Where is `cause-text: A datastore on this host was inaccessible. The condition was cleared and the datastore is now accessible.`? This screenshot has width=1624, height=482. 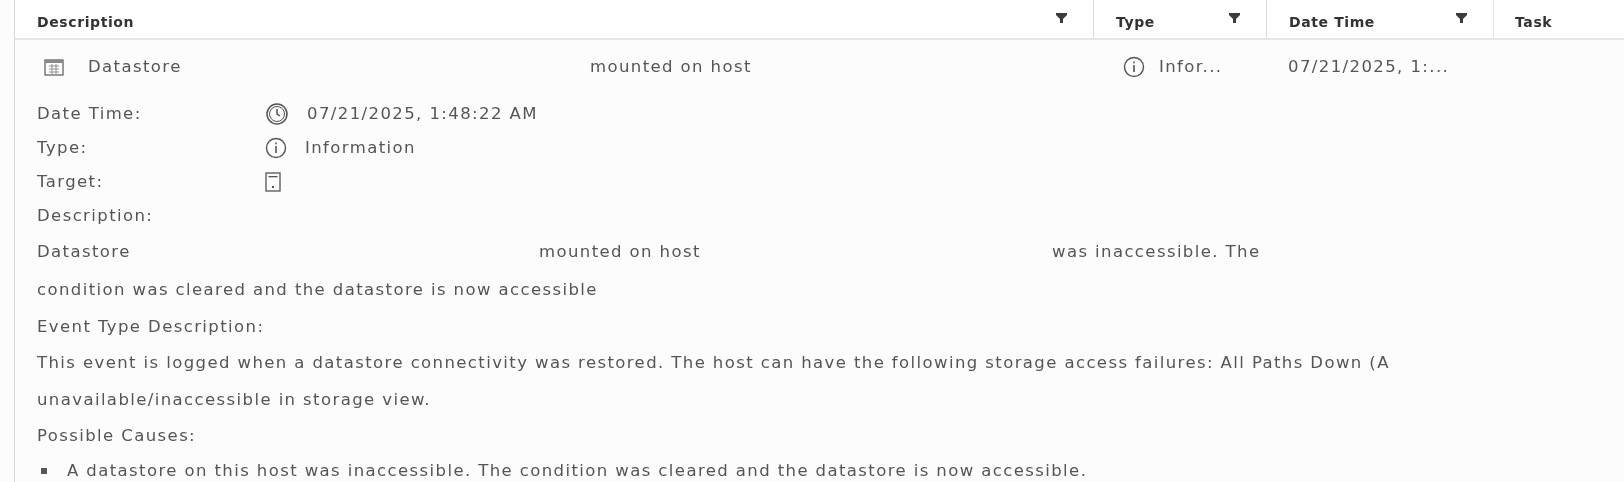
cause-text: A datastore on this host was inaccessible. The condition was cleared and the datastore is now accessible. is located at coordinates (577, 470).